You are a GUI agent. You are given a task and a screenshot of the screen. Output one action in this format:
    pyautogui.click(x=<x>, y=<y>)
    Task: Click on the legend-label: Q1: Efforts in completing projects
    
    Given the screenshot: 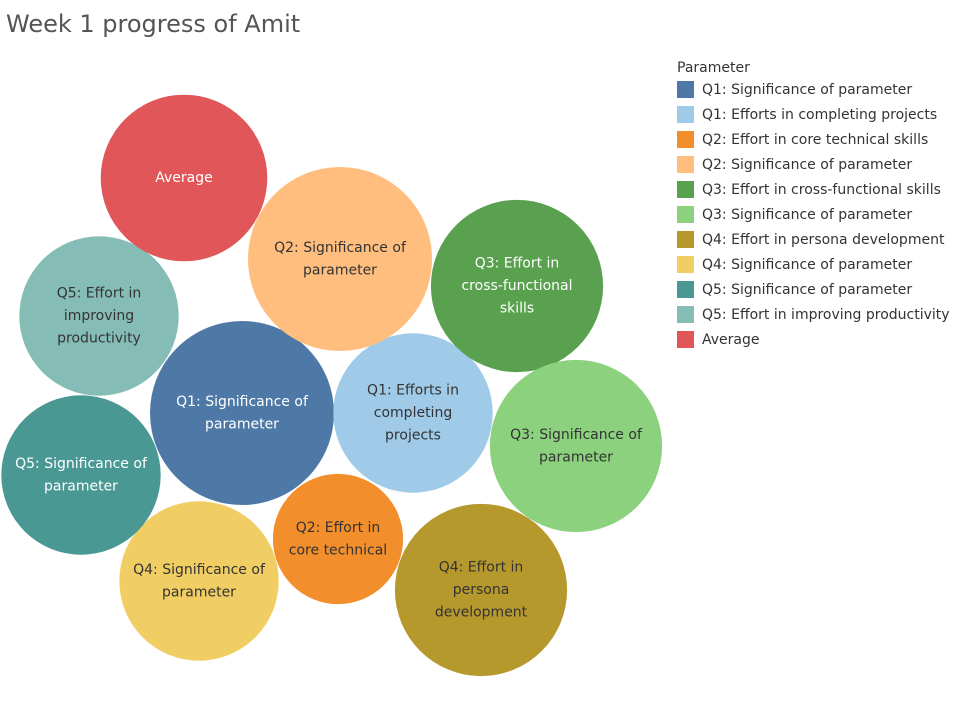 What is the action you would take?
    pyautogui.click(x=820, y=114)
    